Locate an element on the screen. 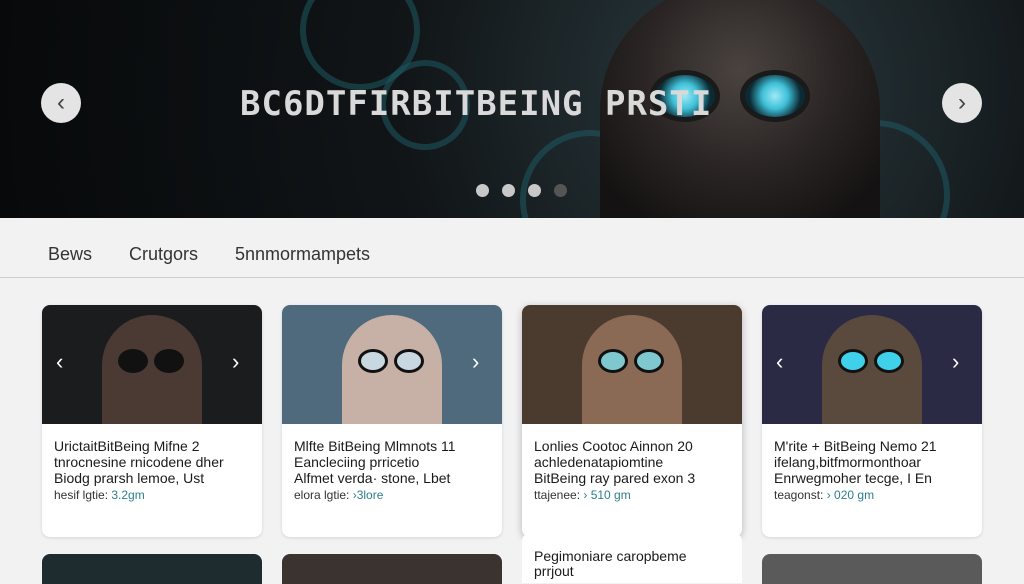 The width and height of the screenshot is (1024, 584). card-meta-label: ttajenee: is located at coordinates (559, 495).